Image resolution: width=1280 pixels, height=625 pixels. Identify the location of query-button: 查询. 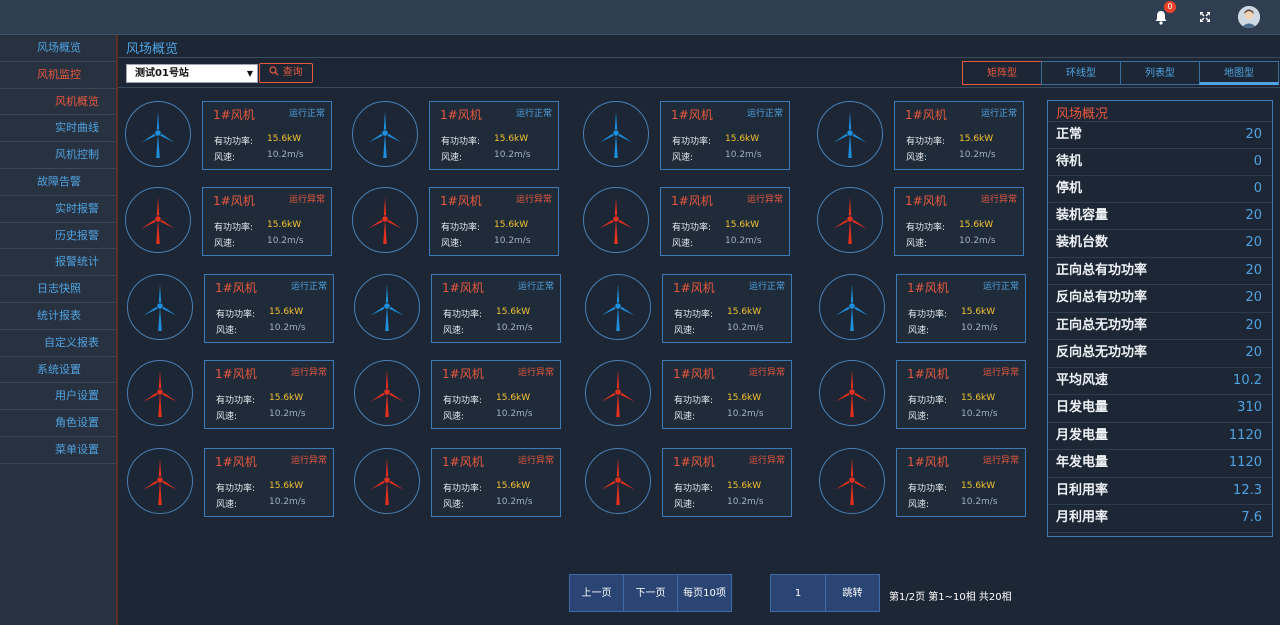
(286, 73).